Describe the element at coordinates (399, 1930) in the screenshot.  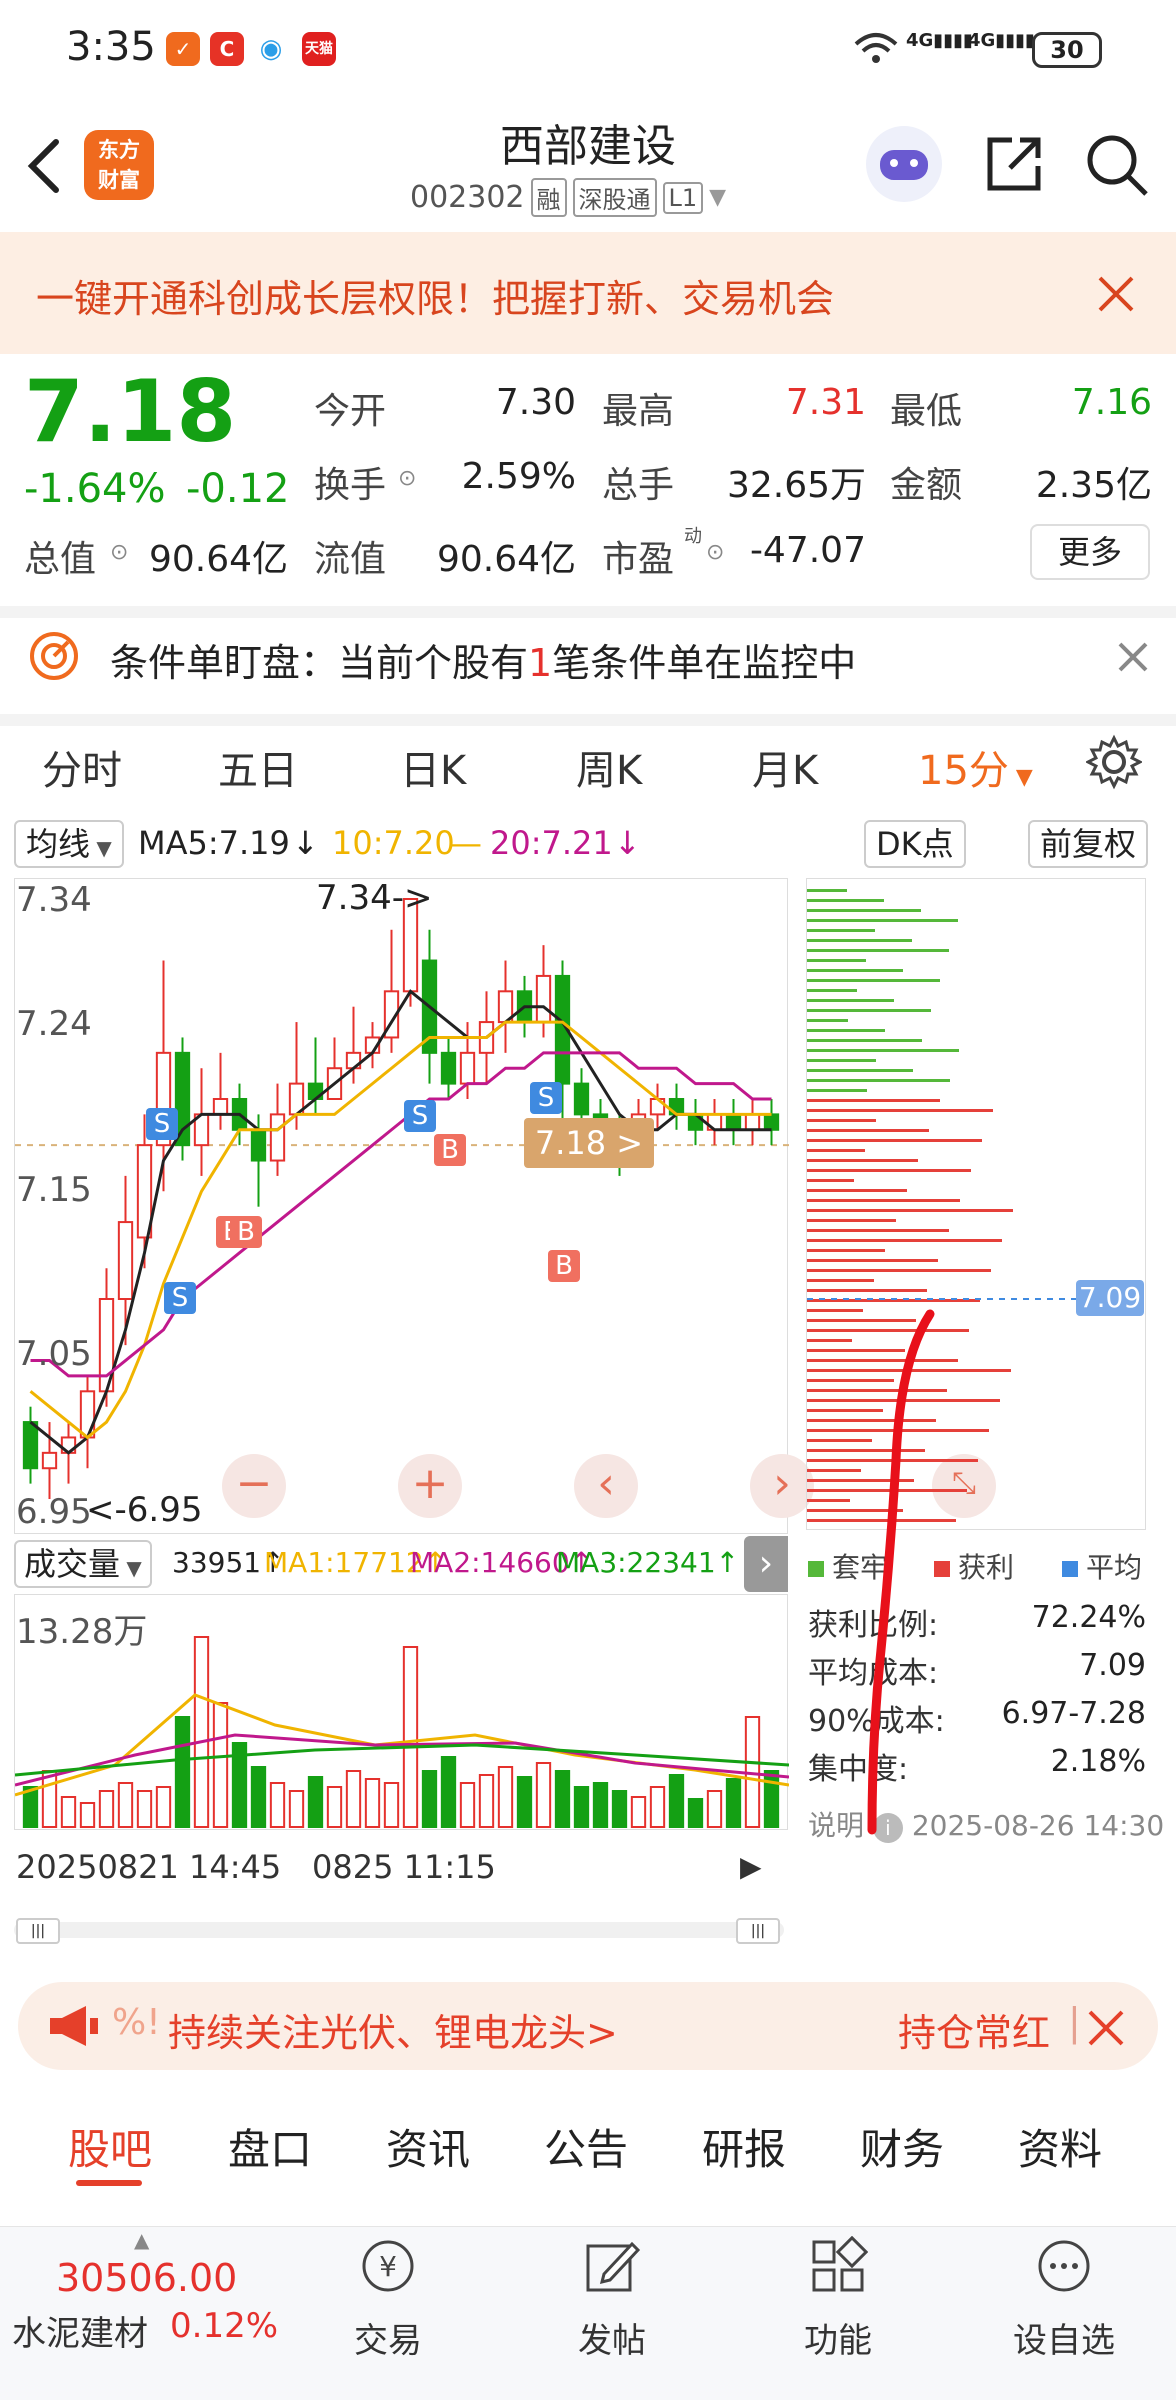
I see `chart-scrollbar` at that location.